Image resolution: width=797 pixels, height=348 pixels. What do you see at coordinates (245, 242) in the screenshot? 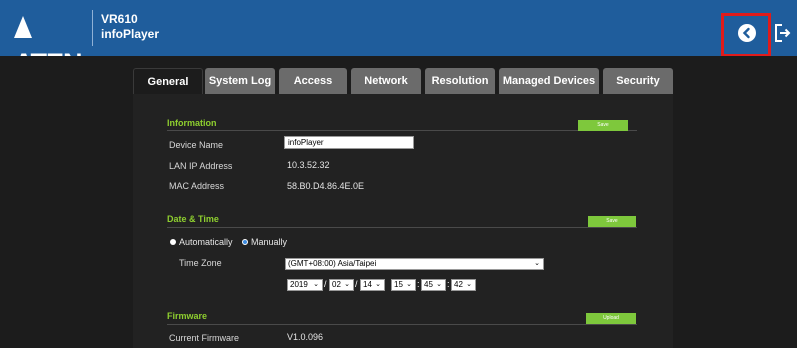
I see `radio-selected-icon` at bounding box center [245, 242].